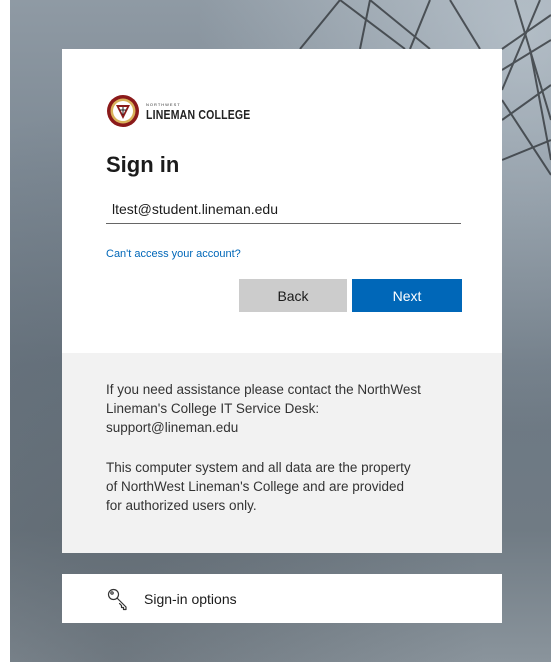 The width and height of the screenshot is (551, 662). Describe the element at coordinates (163, 104) in the screenshot. I see `logo-small-text: NORTHWEST` at that location.